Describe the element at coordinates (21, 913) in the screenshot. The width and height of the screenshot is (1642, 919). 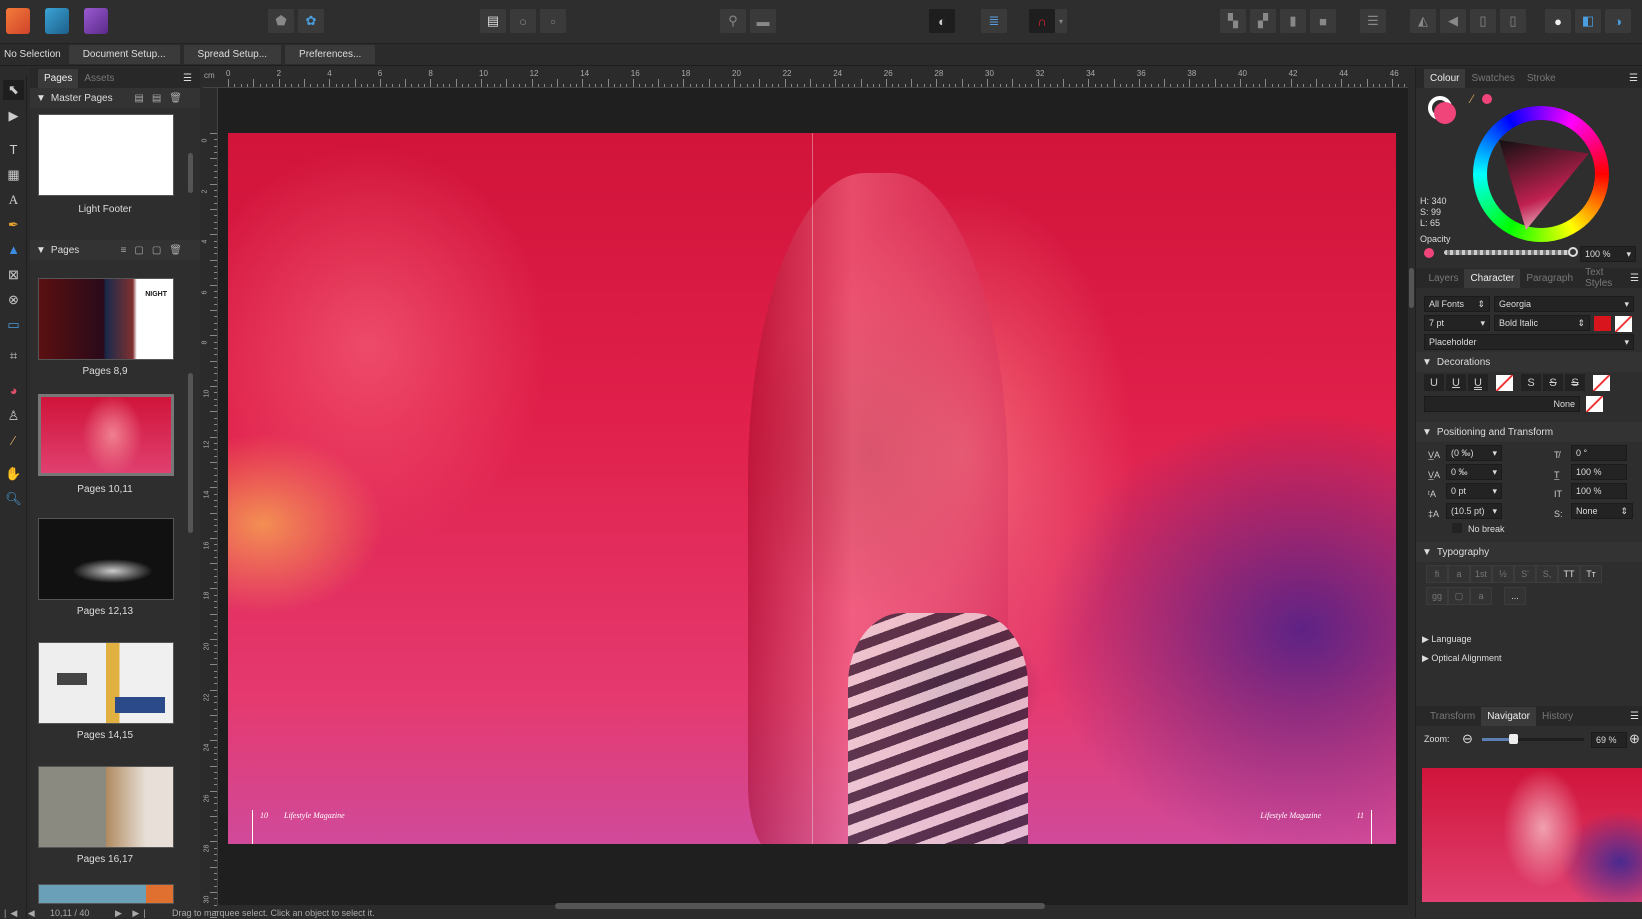
I see `first-prev-page-icons: |◀ ◀` at that location.